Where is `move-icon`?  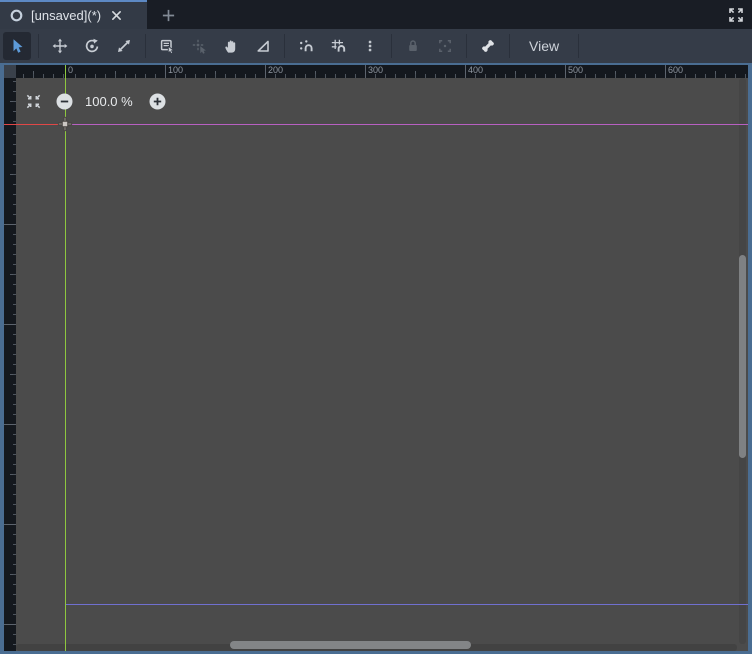 move-icon is located at coordinates (60, 46).